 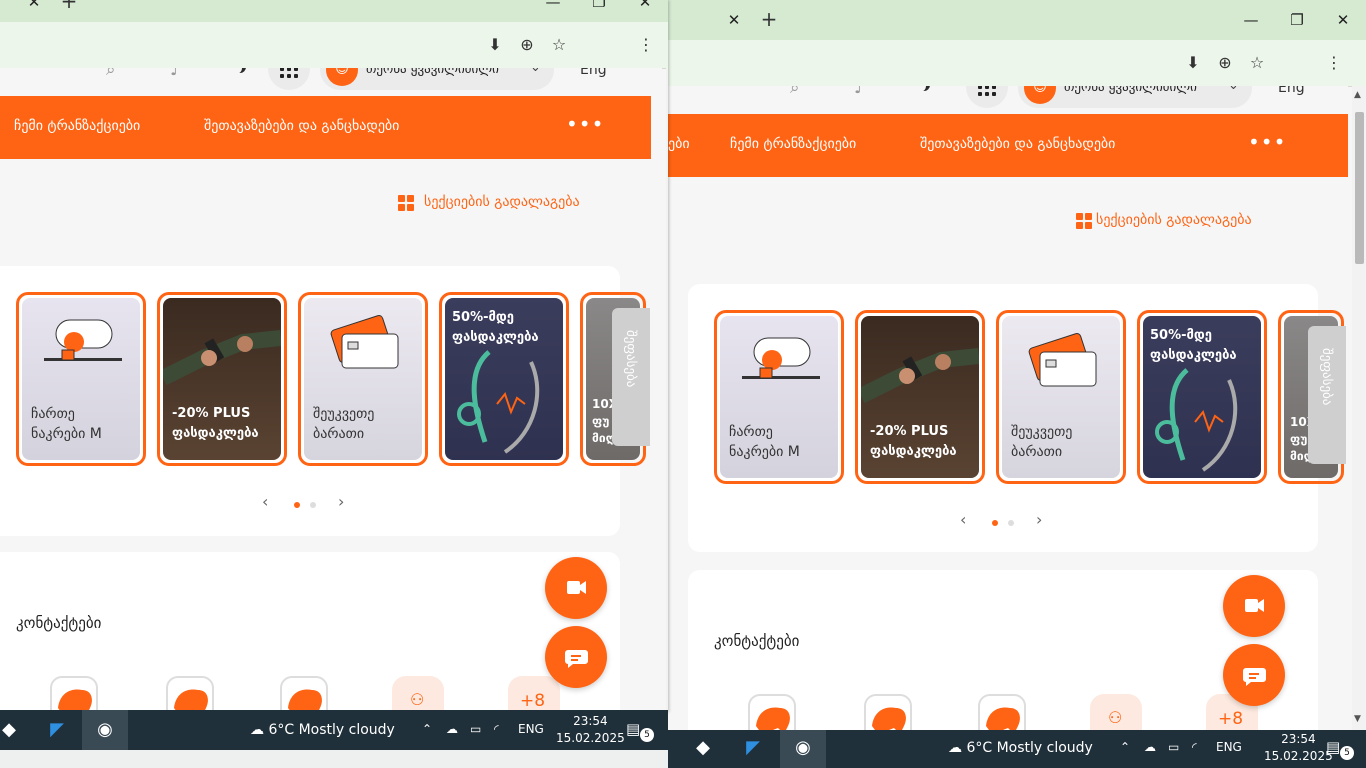 What do you see at coordinates (679, 144) in the screenshot?
I see `nav-item-partial: ები` at bounding box center [679, 144].